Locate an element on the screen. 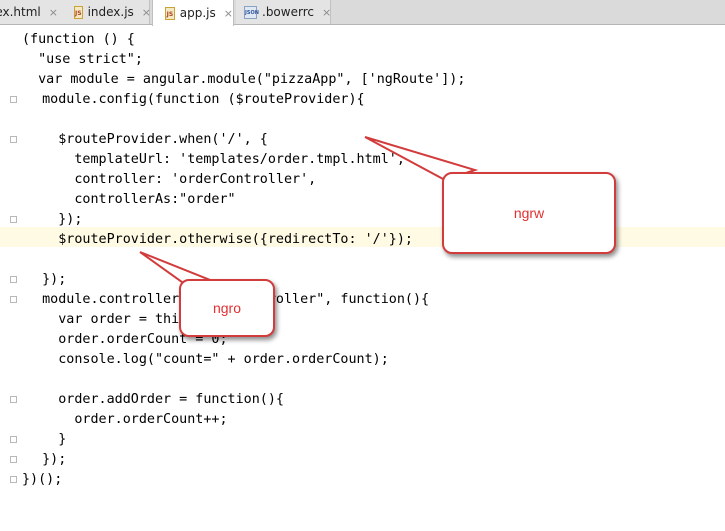 This screenshot has width=725, height=531. callout-text: ngro is located at coordinates (227, 308).